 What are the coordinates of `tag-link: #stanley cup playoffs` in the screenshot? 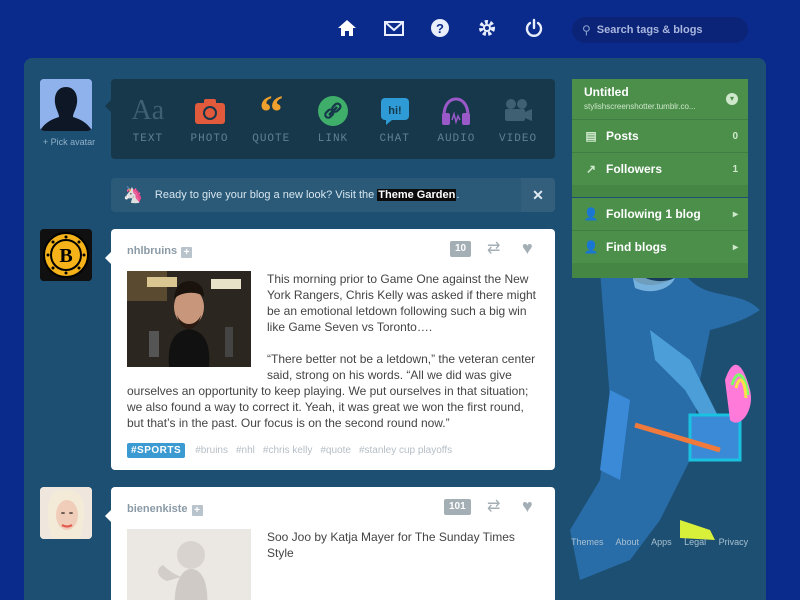 It's located at (405, 450).